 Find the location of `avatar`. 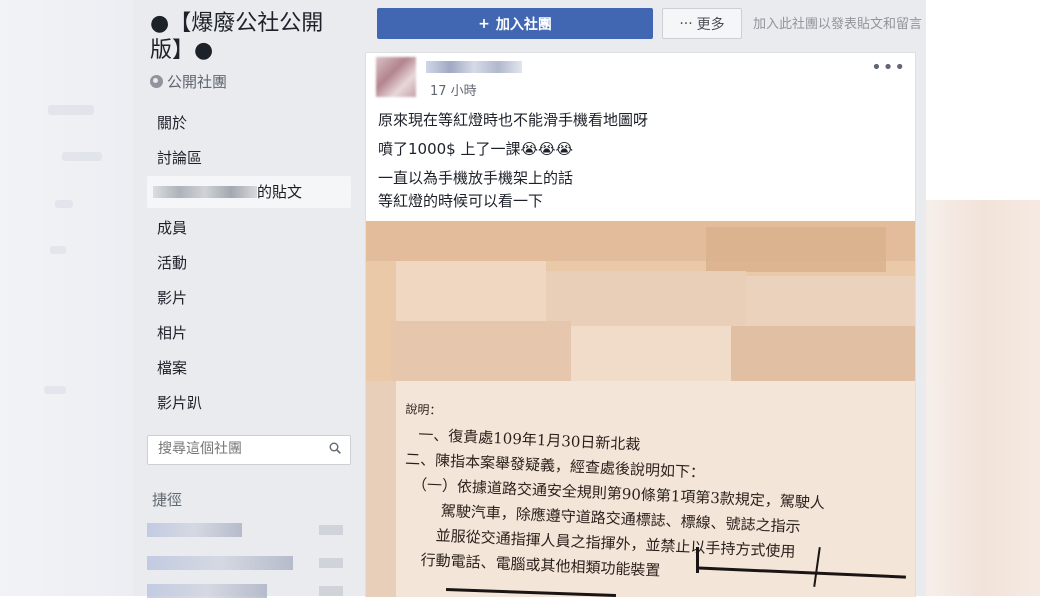

avatar is located at coordinates (396, 77).